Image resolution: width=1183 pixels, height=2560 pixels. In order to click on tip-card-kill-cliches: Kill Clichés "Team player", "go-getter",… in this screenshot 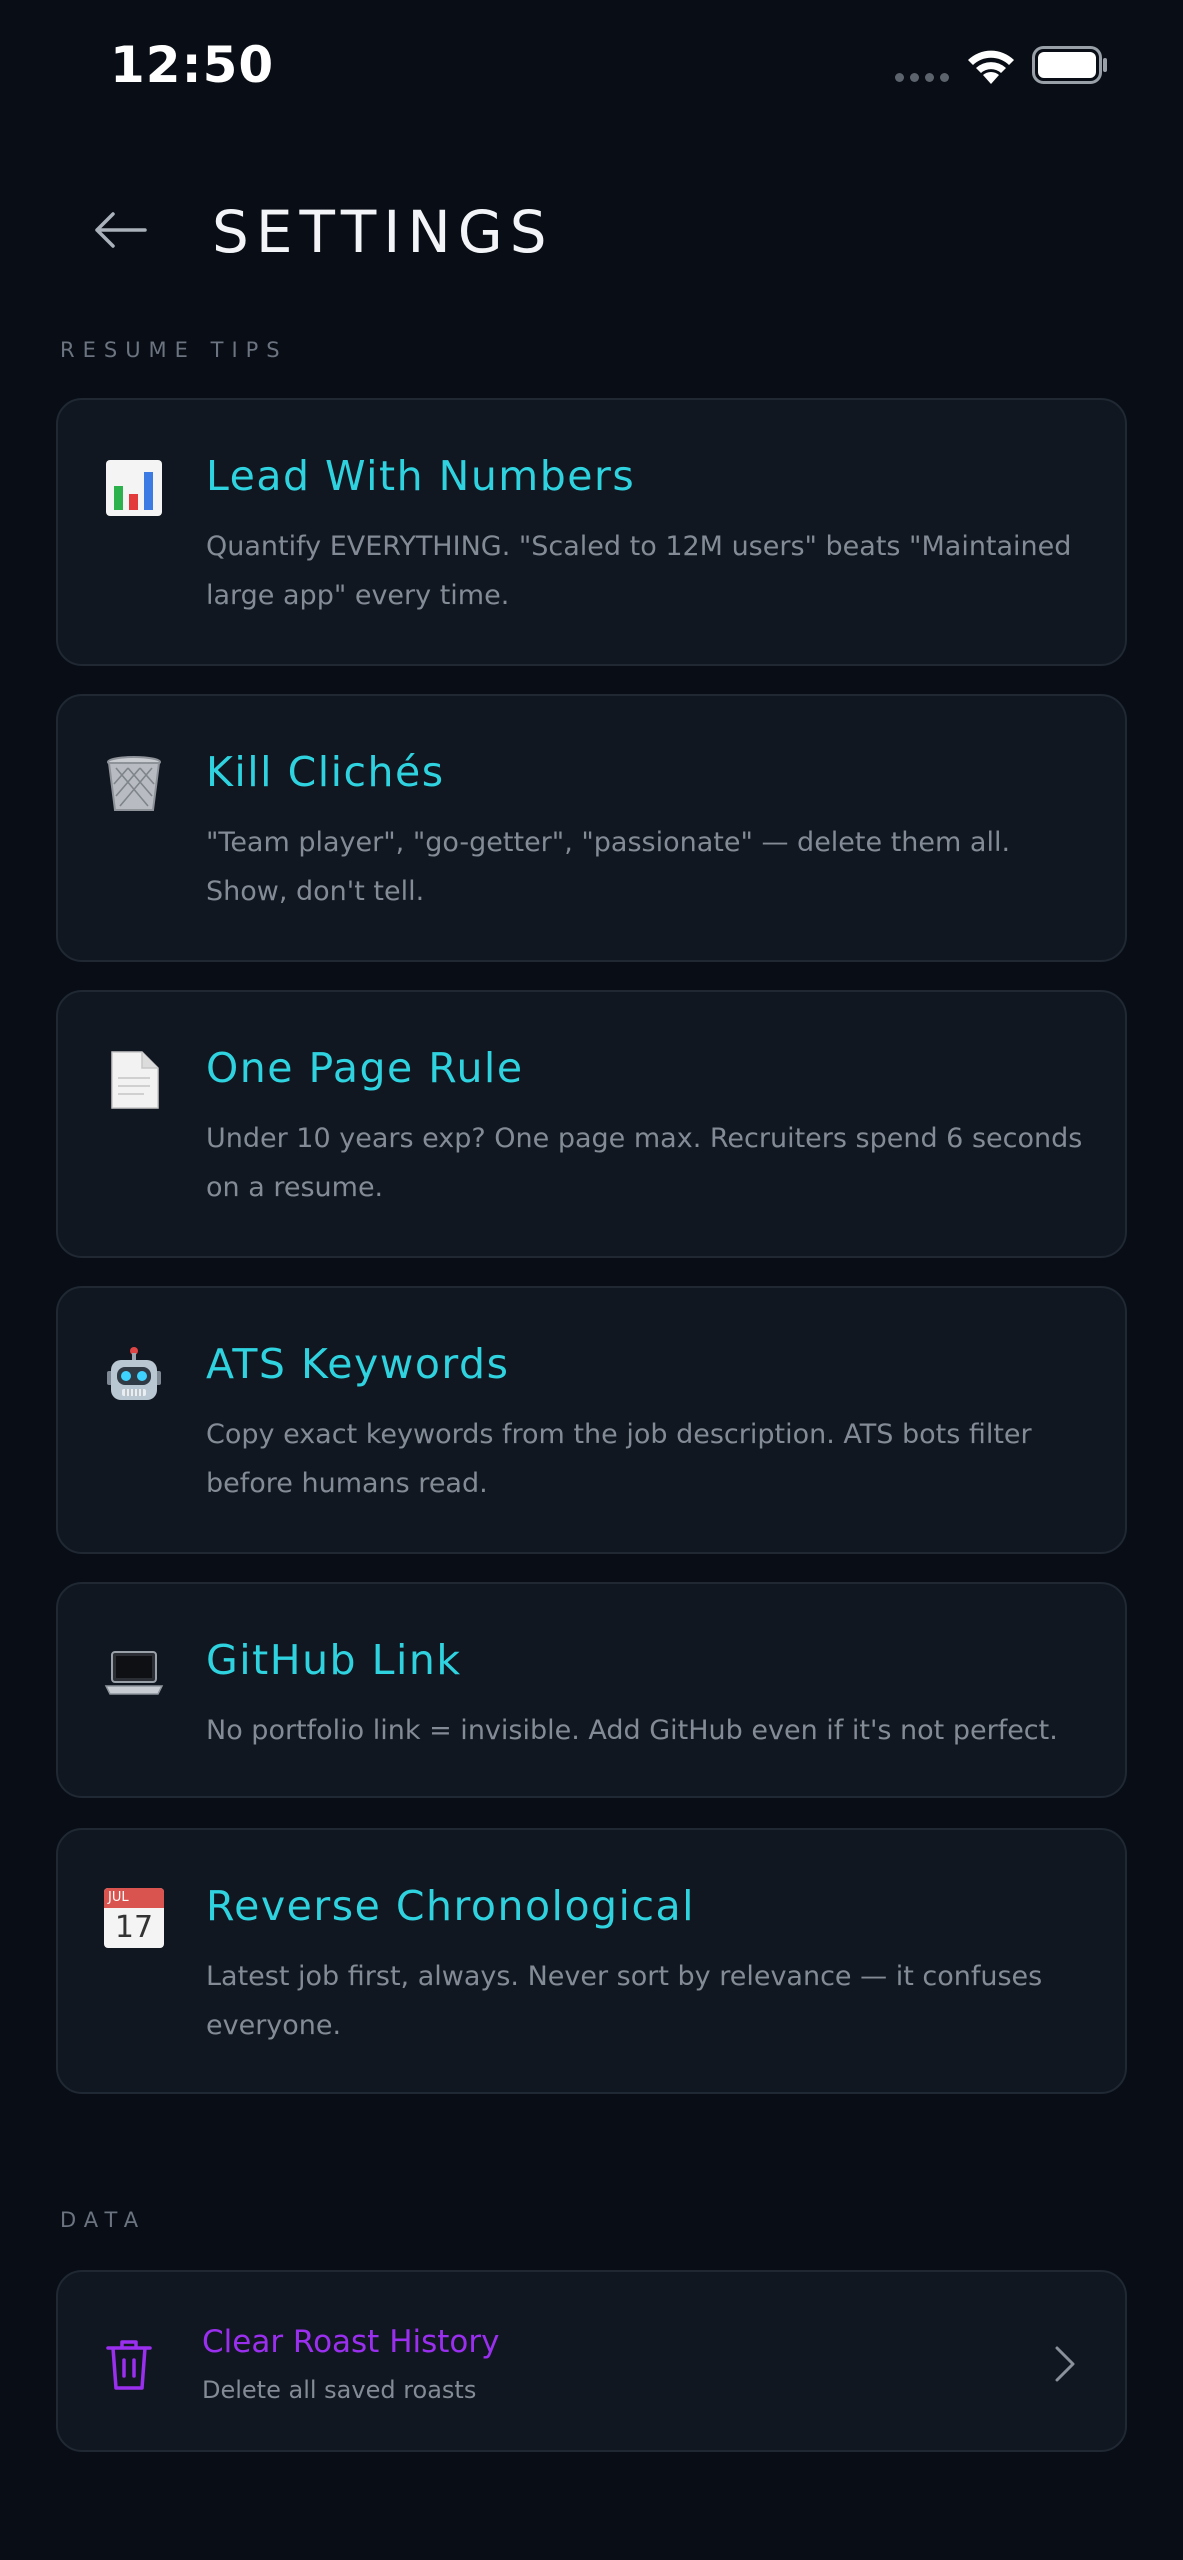, I will do `click(591, 828)`.